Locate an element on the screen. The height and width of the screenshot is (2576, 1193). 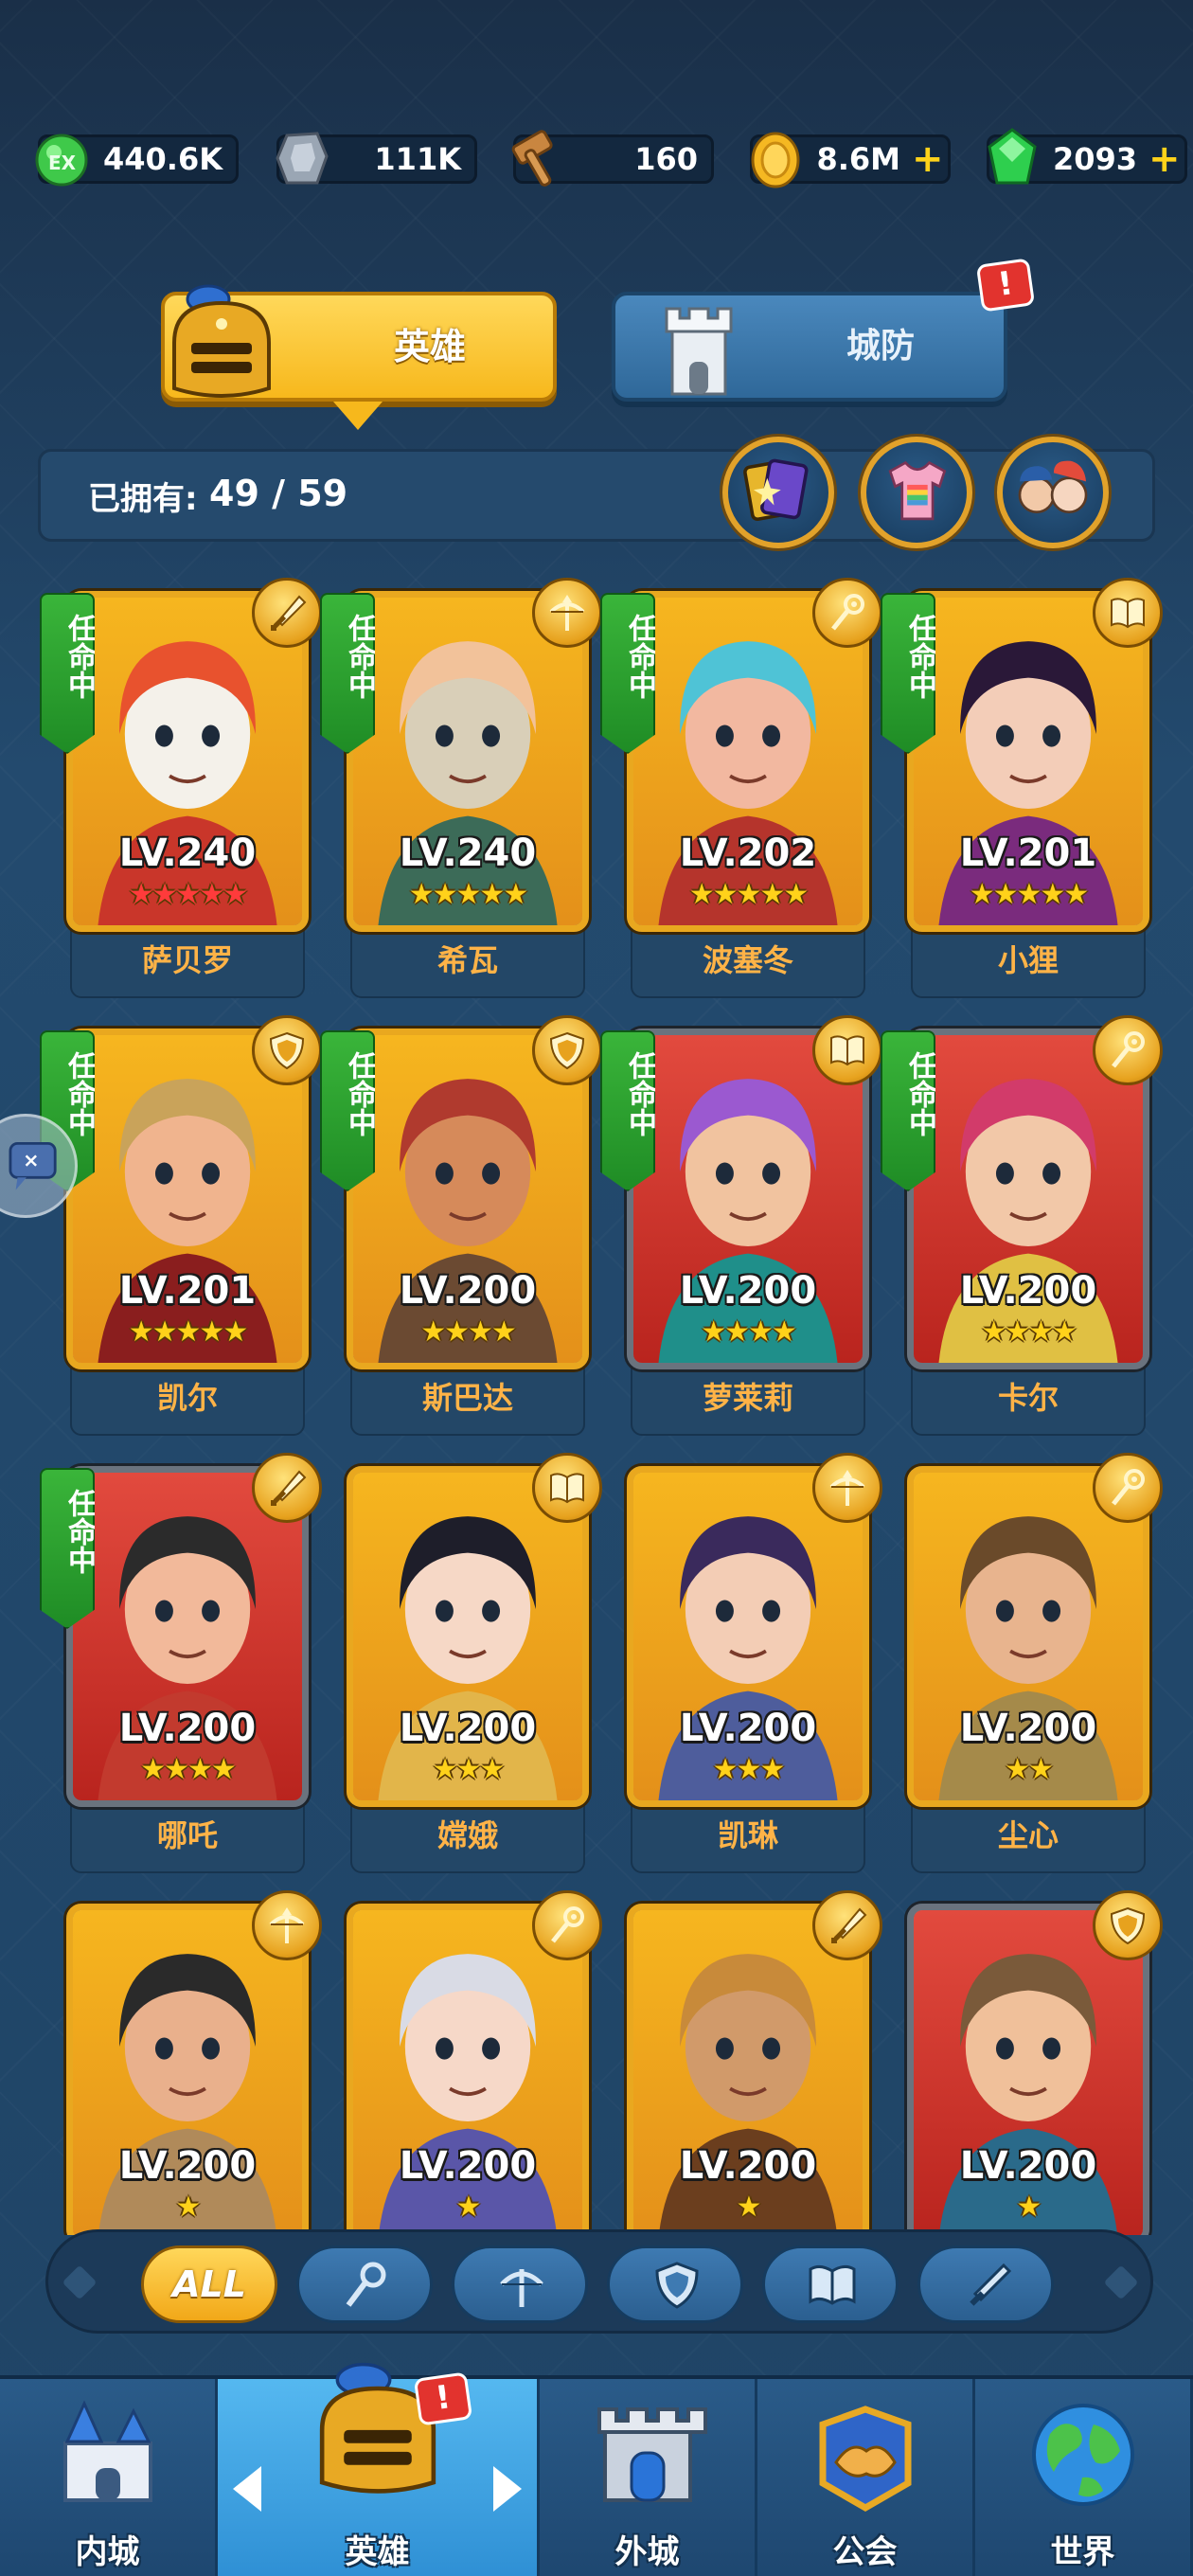
hero-card: LV.201 ★★★★★ 凯尔 任命中 is located at coordinates (181, 1225).